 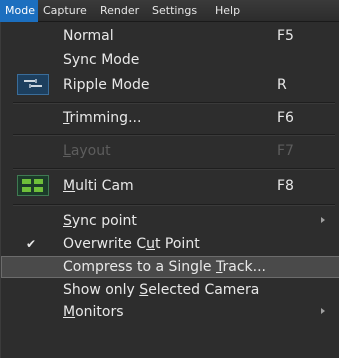 What do you see at coordinates (66, 11) in the screenshot?
I see `menu-capture: Capture` at bounding box center [66, 11].